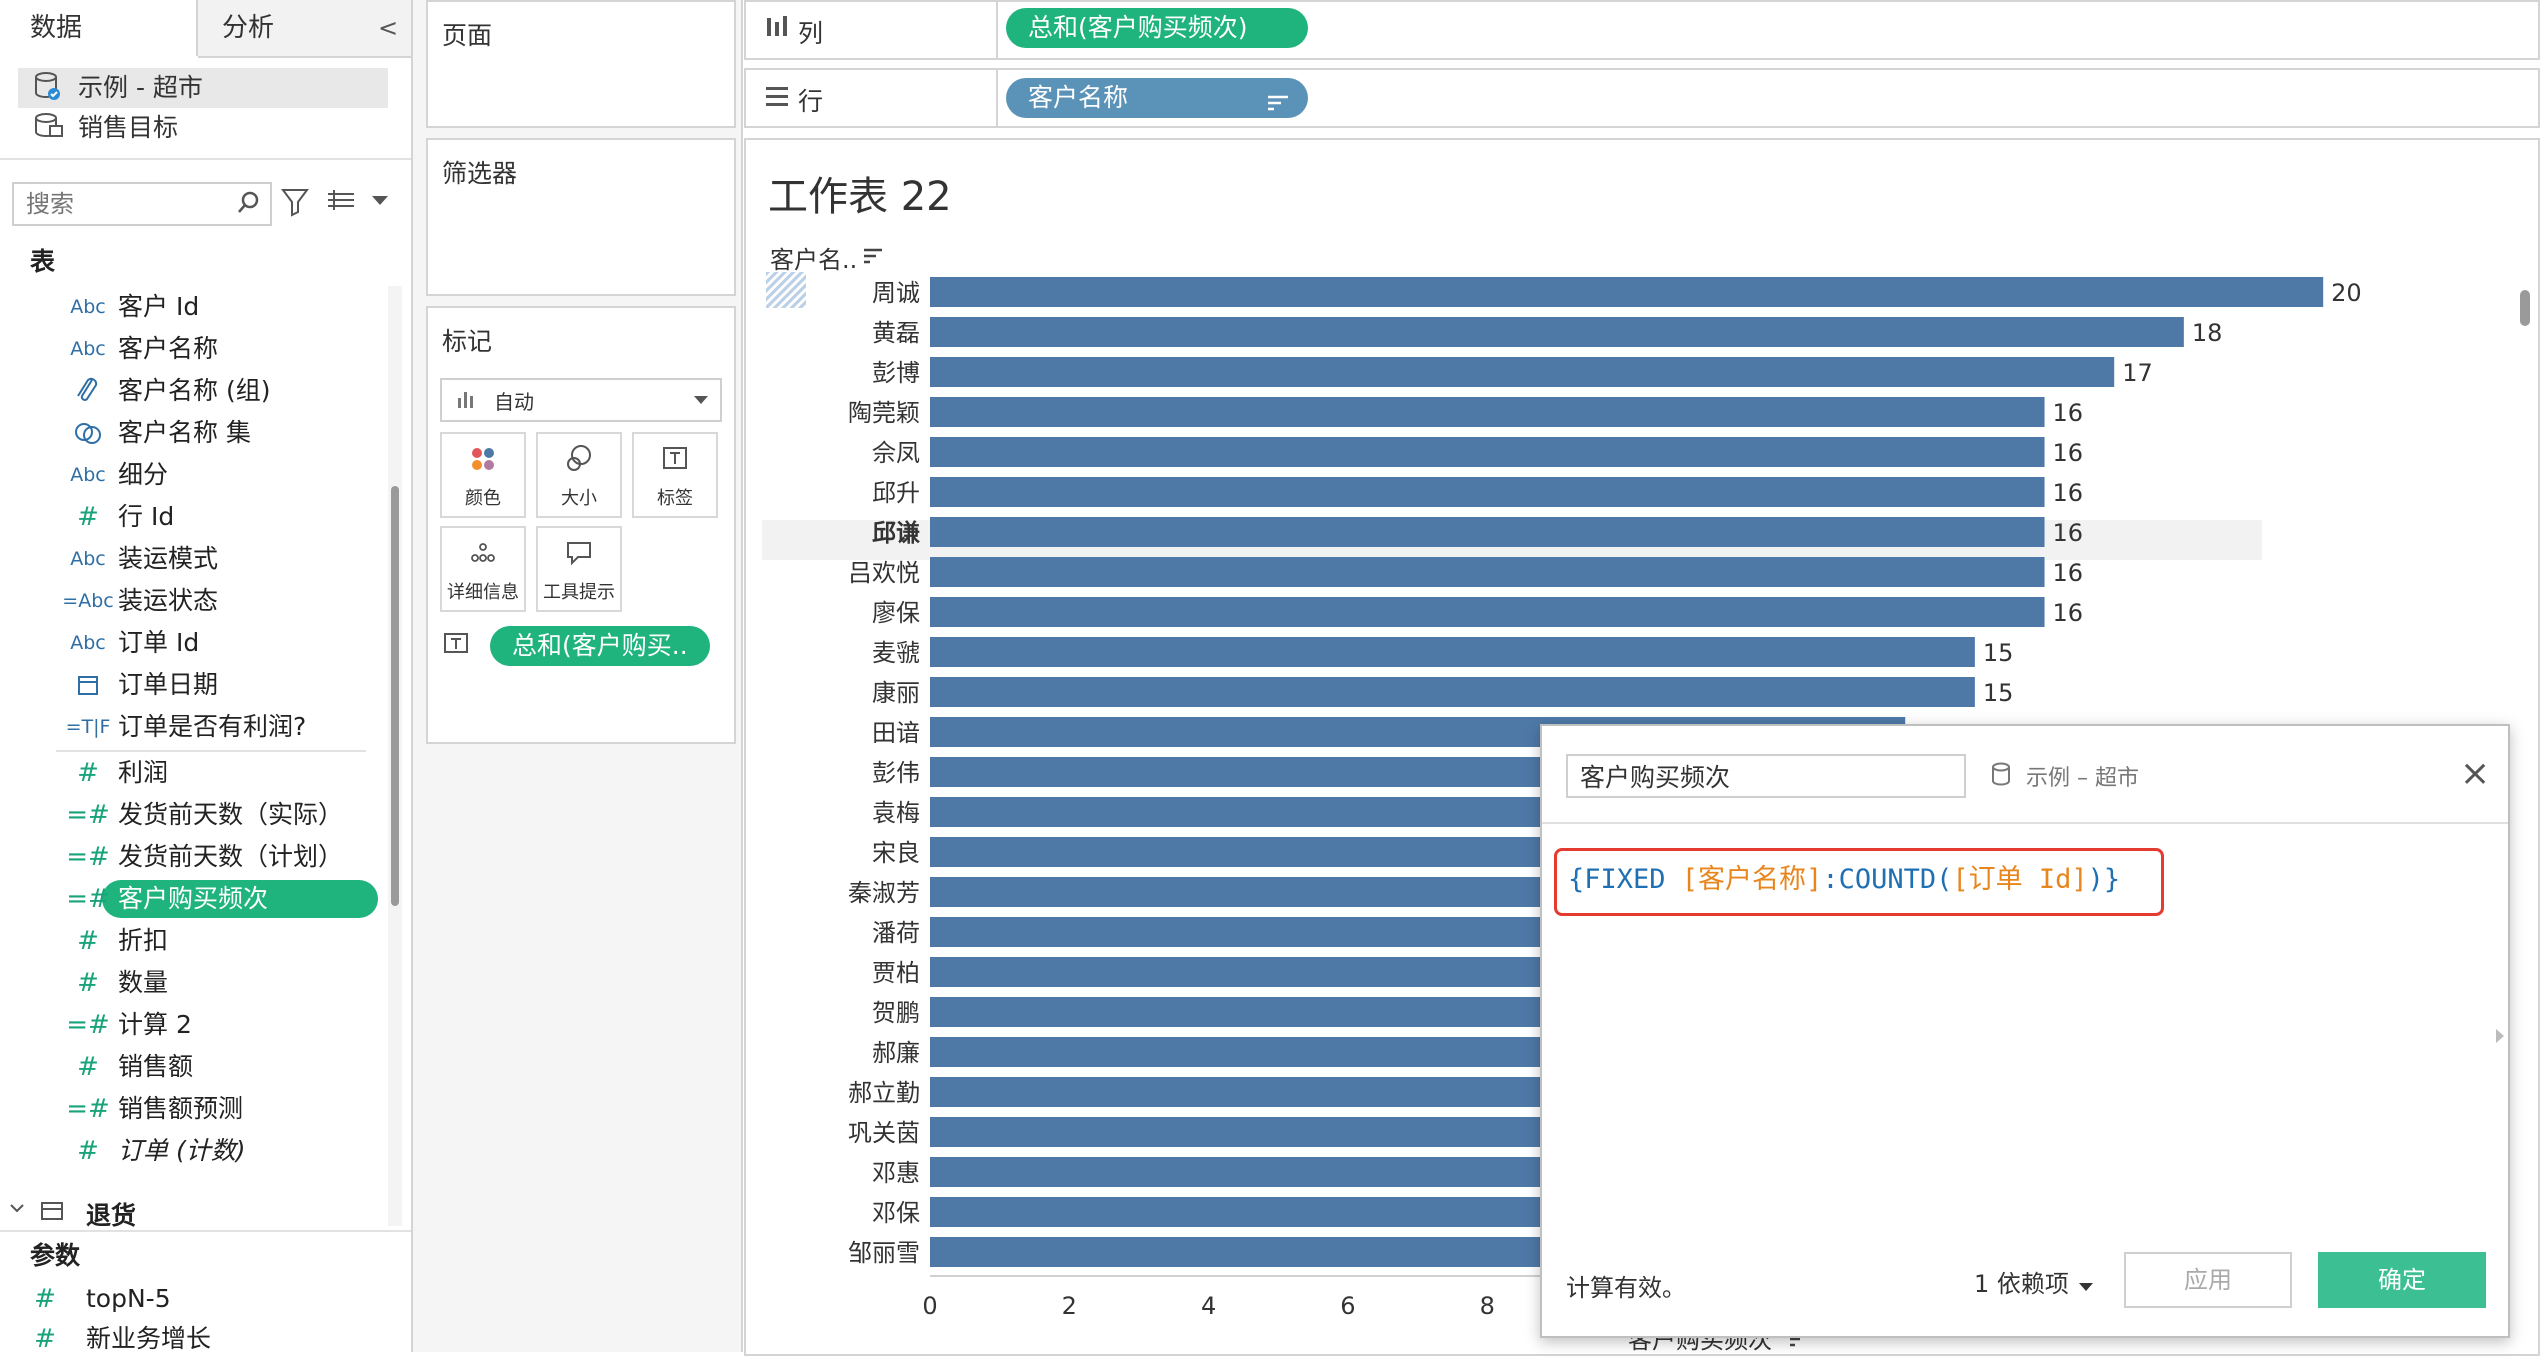 The image size is (2544, 1360). I want to click on tab-data: 数据, so click(99, 28).